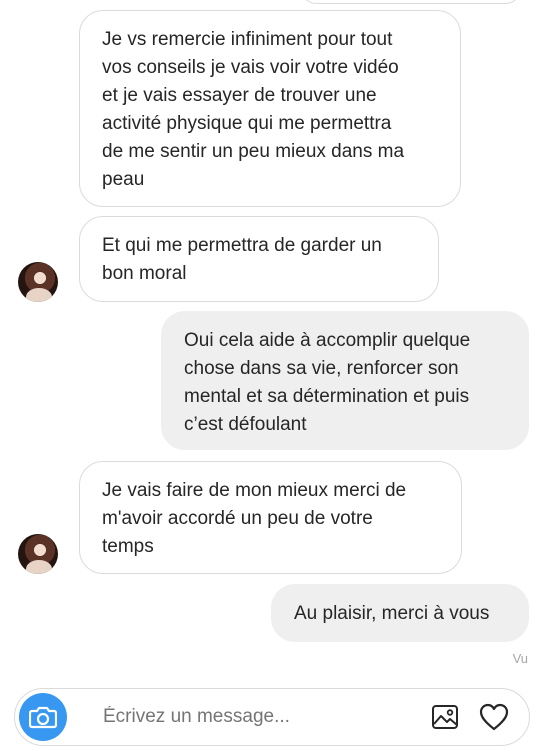  I want to click on image-icon, so click(445, 717).